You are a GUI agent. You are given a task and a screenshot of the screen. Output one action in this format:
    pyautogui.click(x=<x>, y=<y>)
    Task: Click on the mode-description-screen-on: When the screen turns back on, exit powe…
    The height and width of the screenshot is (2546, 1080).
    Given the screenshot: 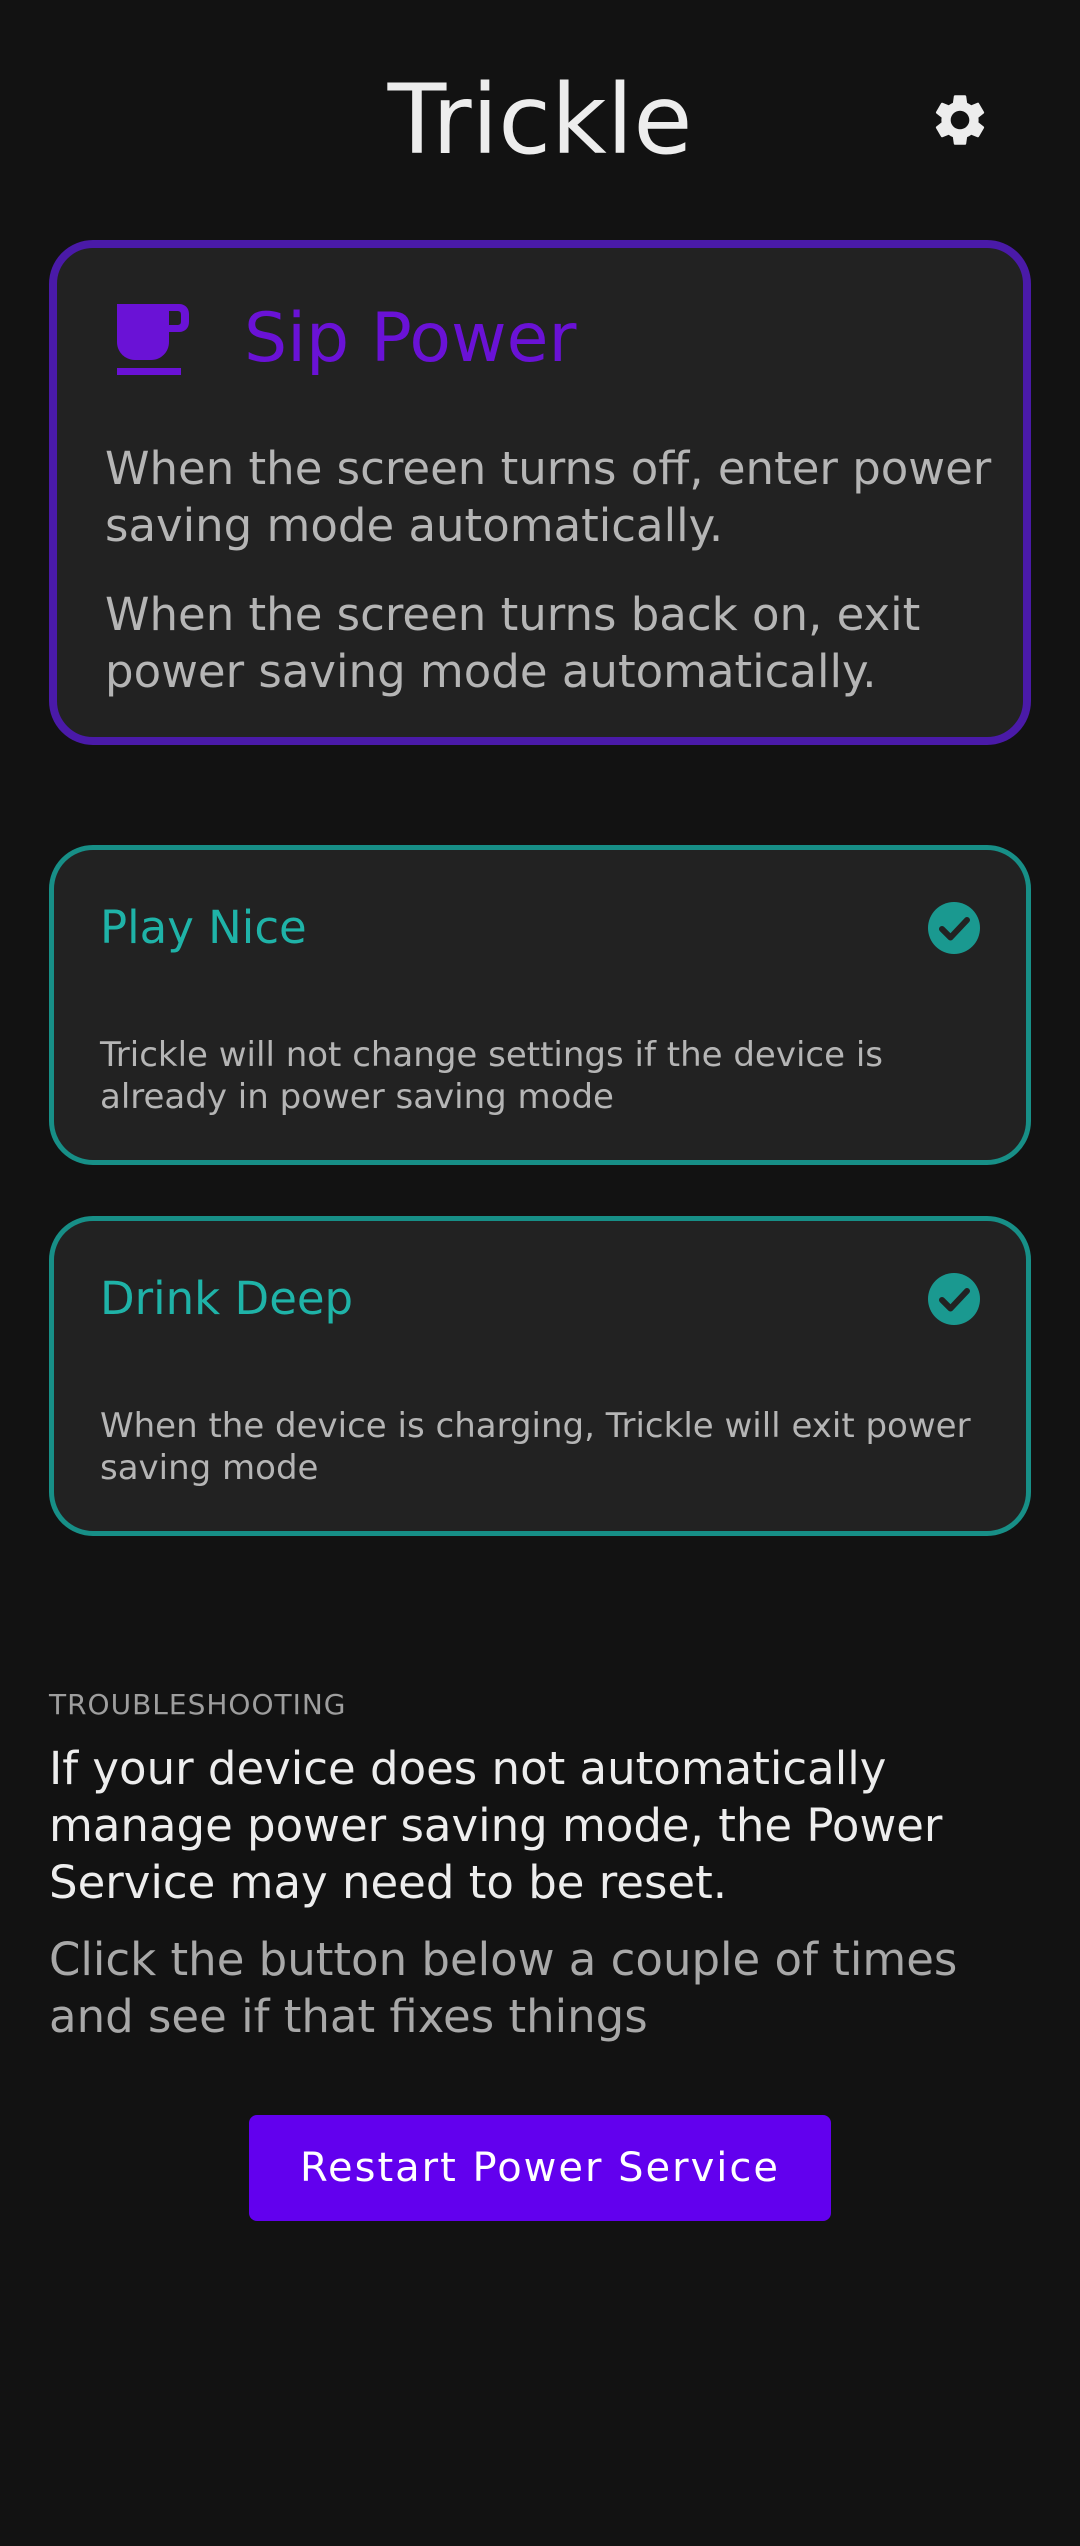 What is the action you would take?
    pyautogui.click(x=513, y=643)
    